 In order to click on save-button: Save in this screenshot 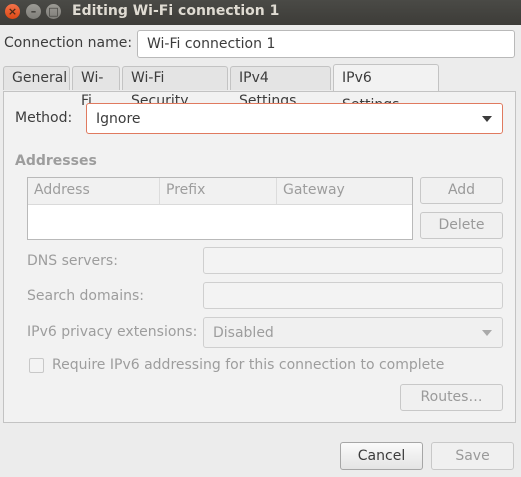, I will do `click(472, 456)`.